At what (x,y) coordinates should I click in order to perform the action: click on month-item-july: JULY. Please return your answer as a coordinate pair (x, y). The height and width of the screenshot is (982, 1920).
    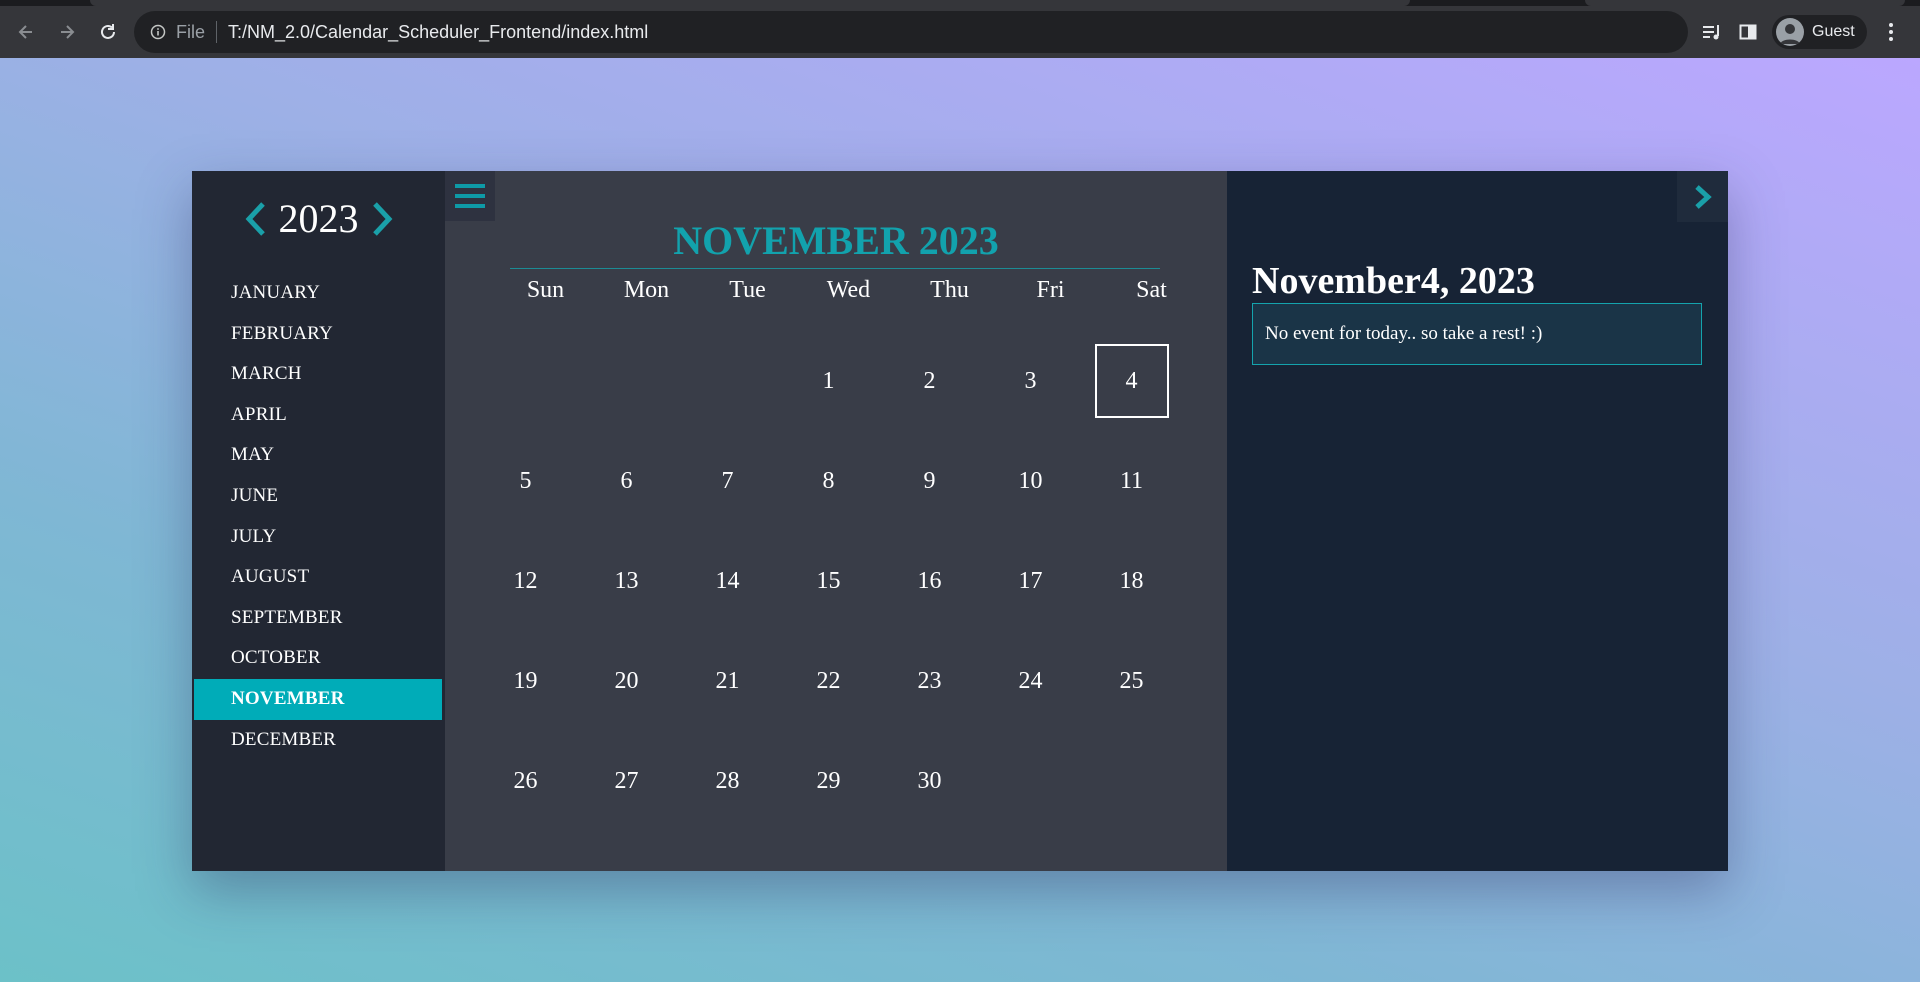
    Looking at the image, I should click on (318, 537).